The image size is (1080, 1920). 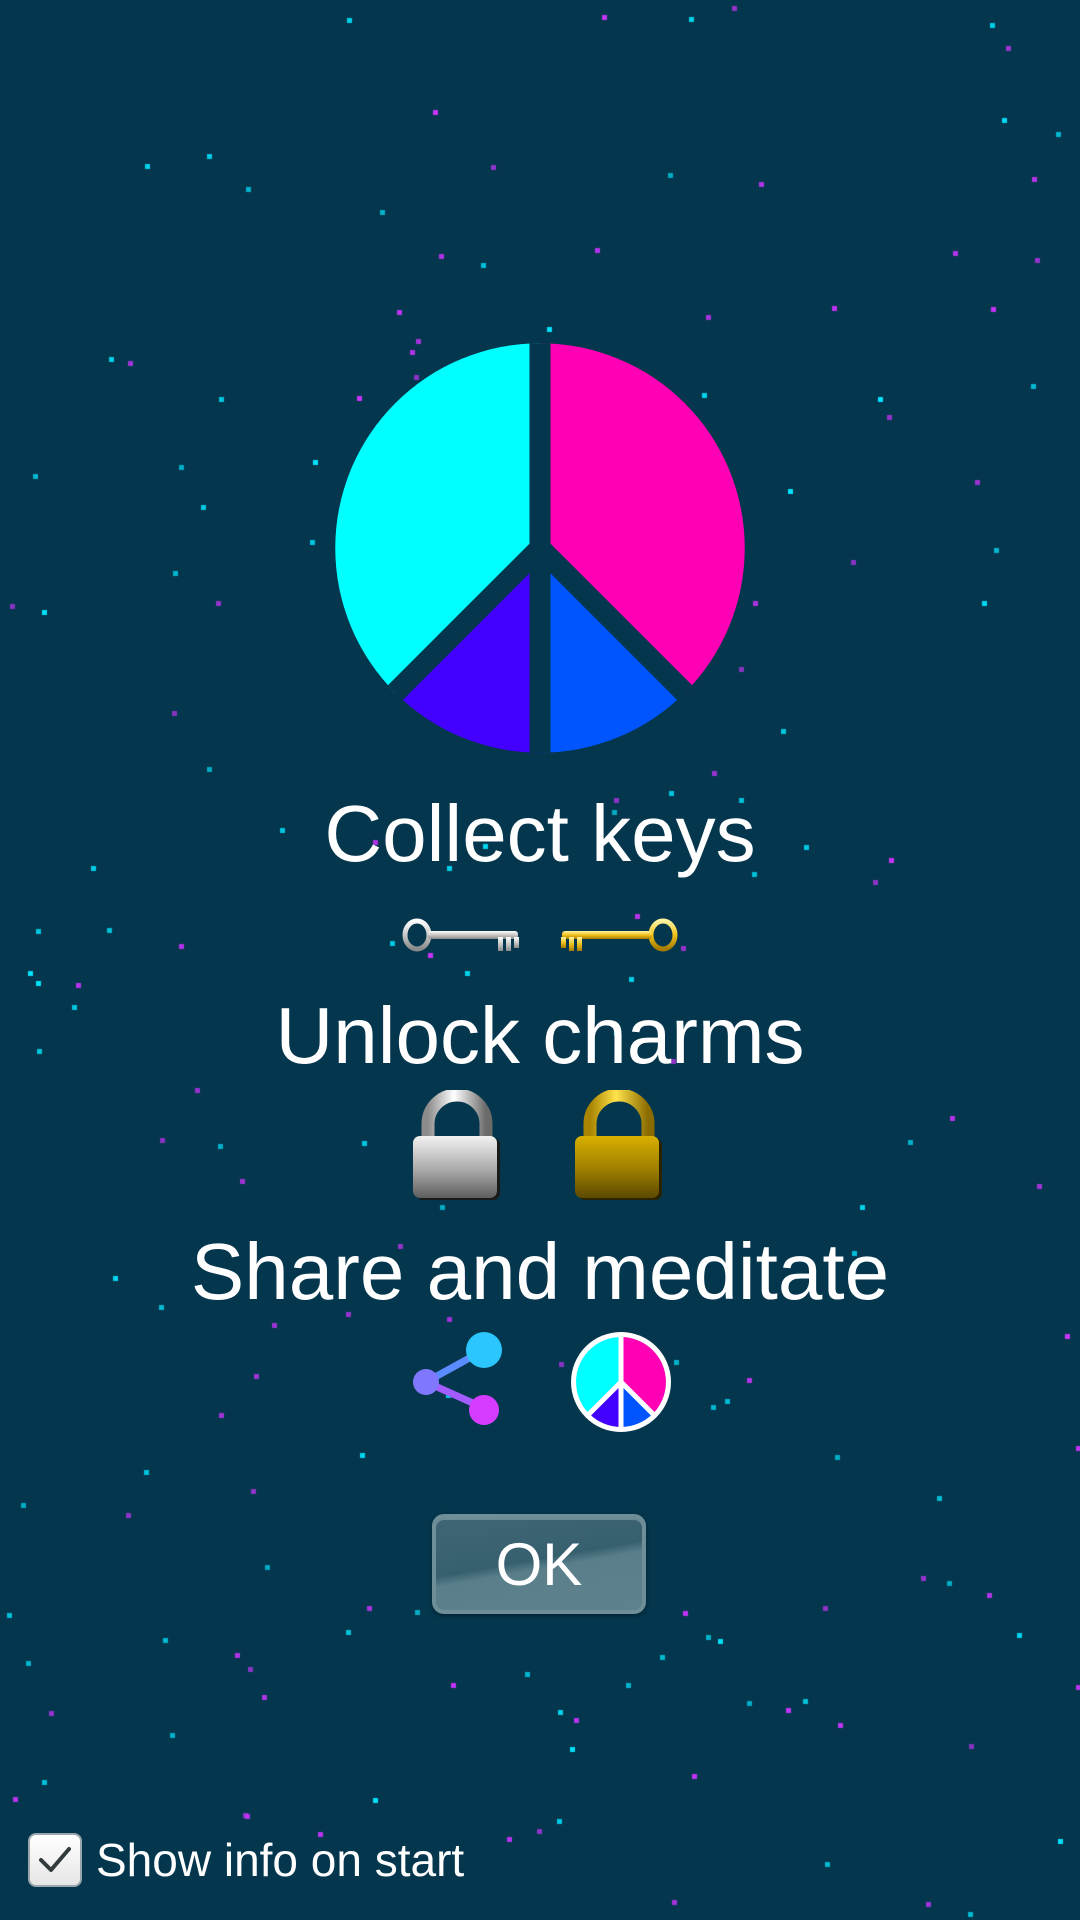 What do you see at coordinates (621, 1382) in the screenshot?
I see `peace-sign-icon` at bounding box center [621, 1382].